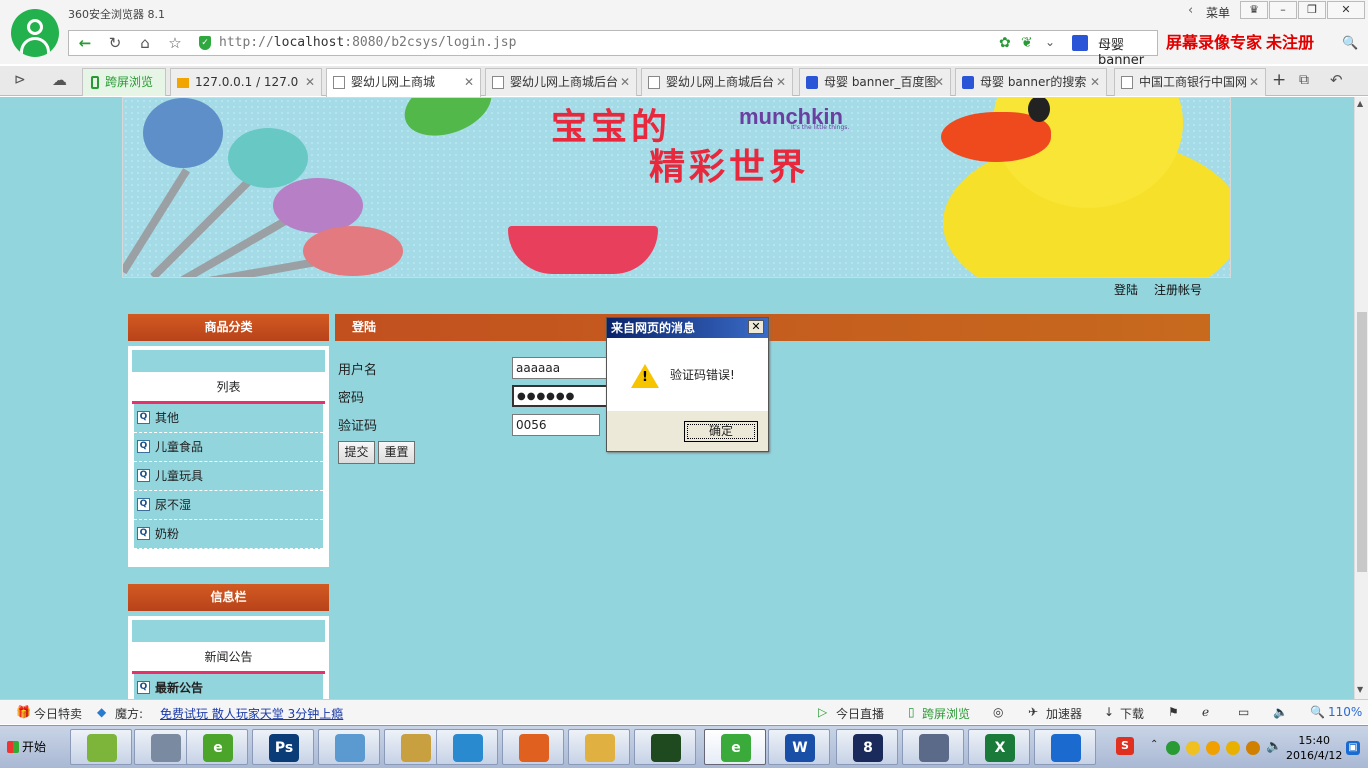 This screenshot has width=1368, height=768. I want to click on register-link: 注册帐号, so click(1178, 290).